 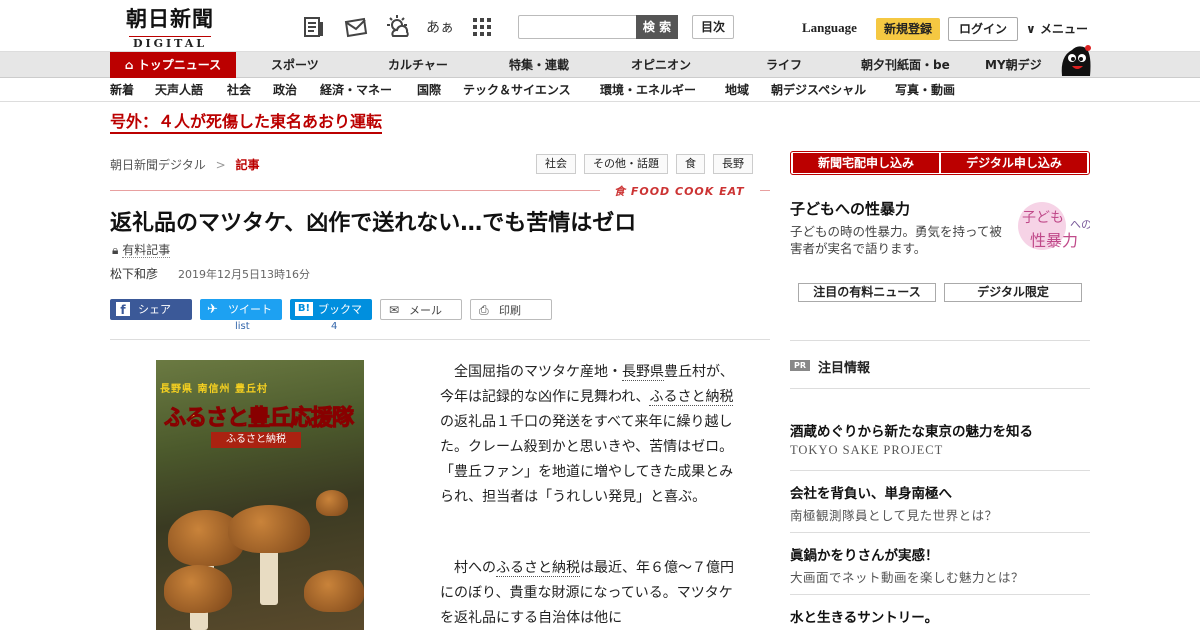 What do you see at coordinates (661, 65) in the screenshot?
I see `nav-opinion: オピニオン` at bounding box center [661, 65].